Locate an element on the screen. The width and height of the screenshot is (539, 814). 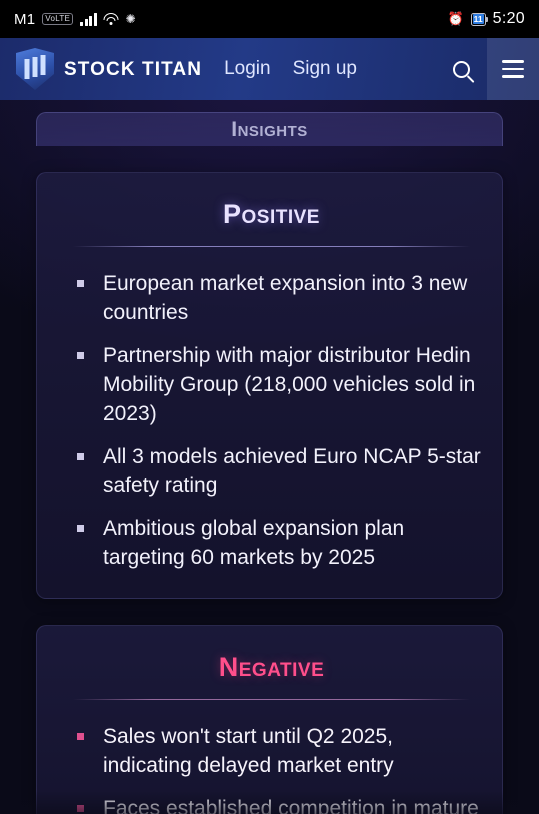
positive-section-title: Positive is located at coordinates (271, 214).